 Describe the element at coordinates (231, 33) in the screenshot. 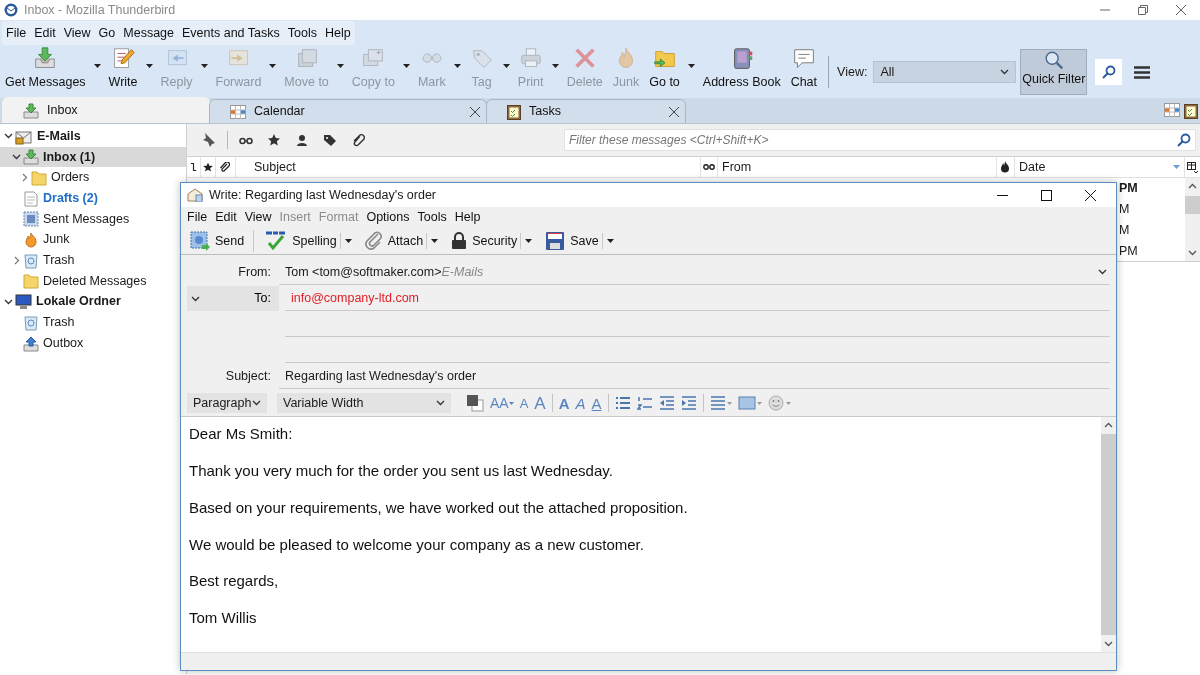

I see `menu-item: Events and Tasks` at that location.